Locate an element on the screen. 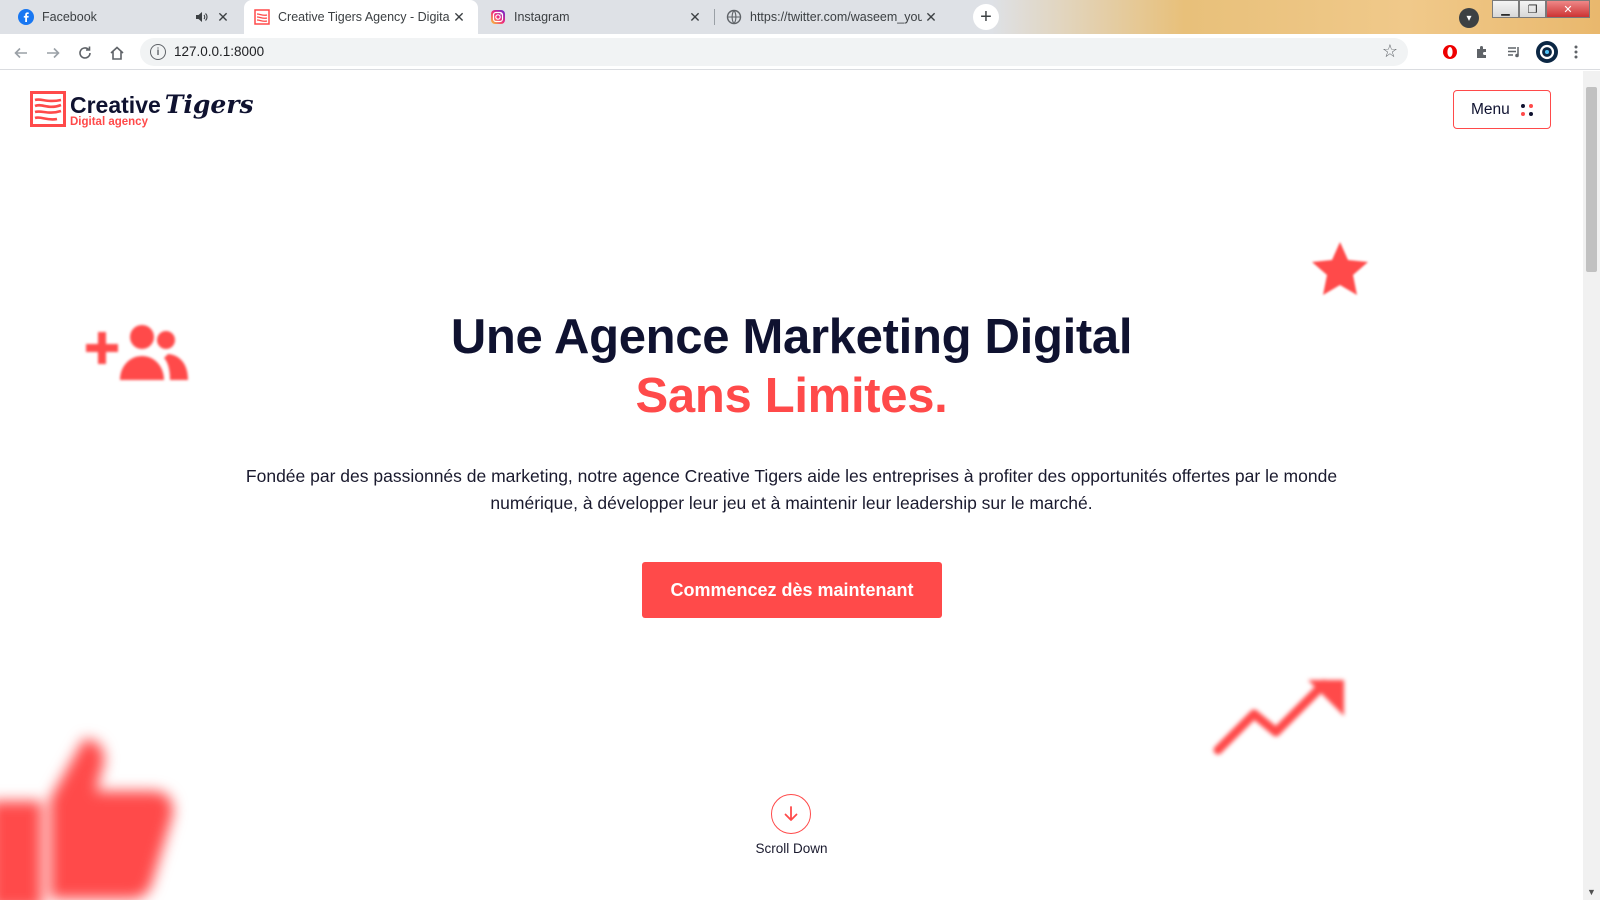 This screenshot has width=1600, height=900. logo-tagline: Digital agency is located at coordinates (109, 122).